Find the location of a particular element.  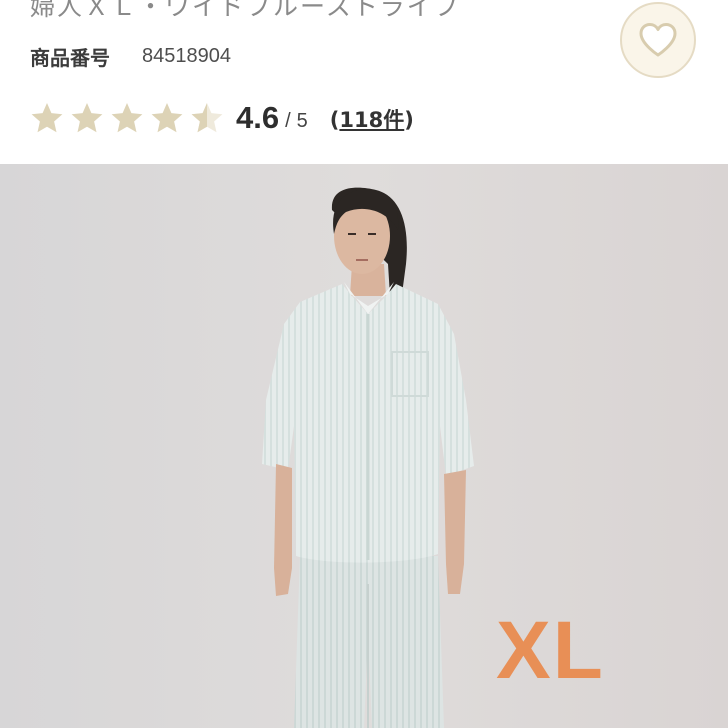

rating-score: 4.6 is located at coordinates (258, 117).